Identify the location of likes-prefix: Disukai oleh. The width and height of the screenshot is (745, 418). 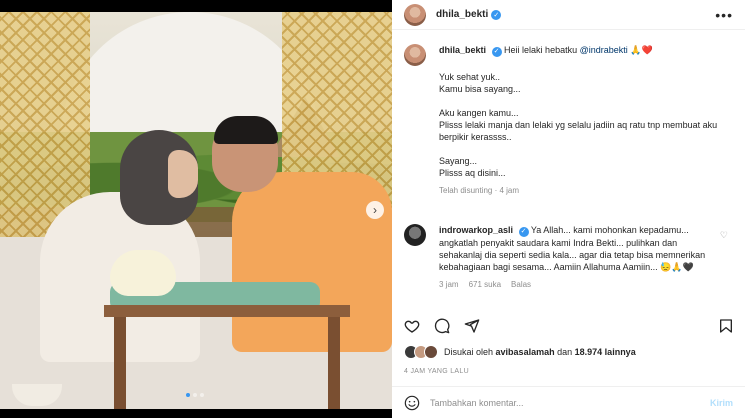
(469, 352).